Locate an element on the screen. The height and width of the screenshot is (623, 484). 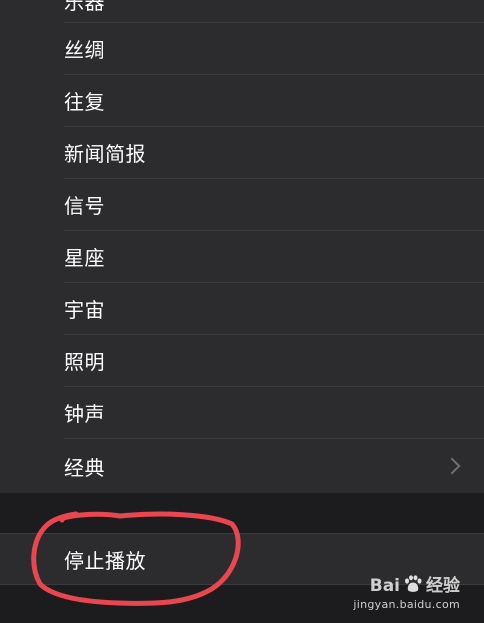
stop-playing-button: 停止播放 is located at coordinates (242, 559).